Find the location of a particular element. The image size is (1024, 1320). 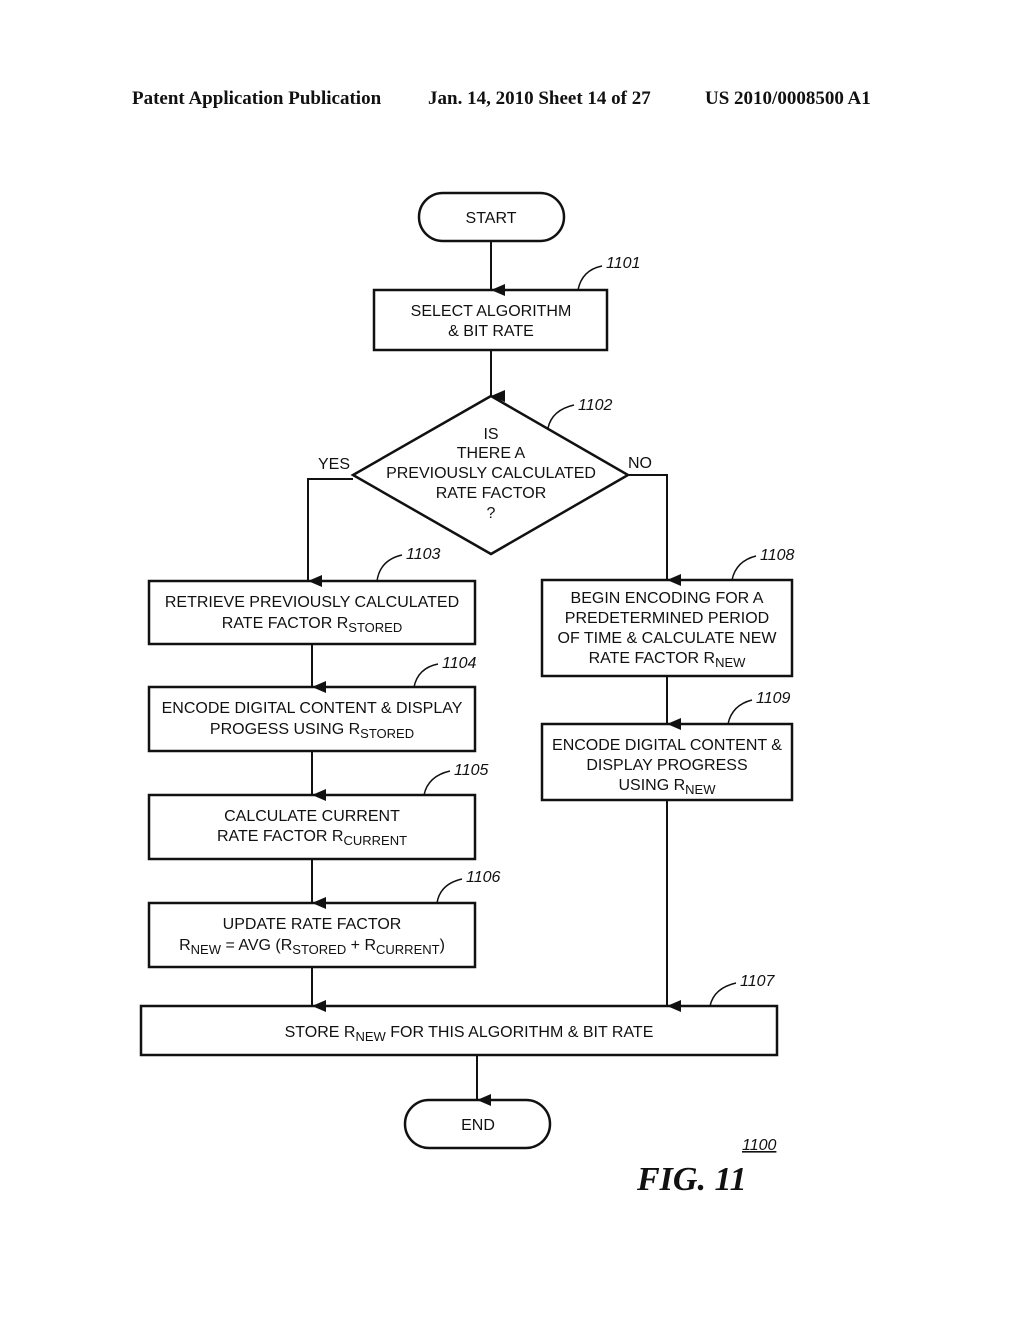

box-1103-line-2-main: RATE FACTOR R is located at coordinates (285, 623).